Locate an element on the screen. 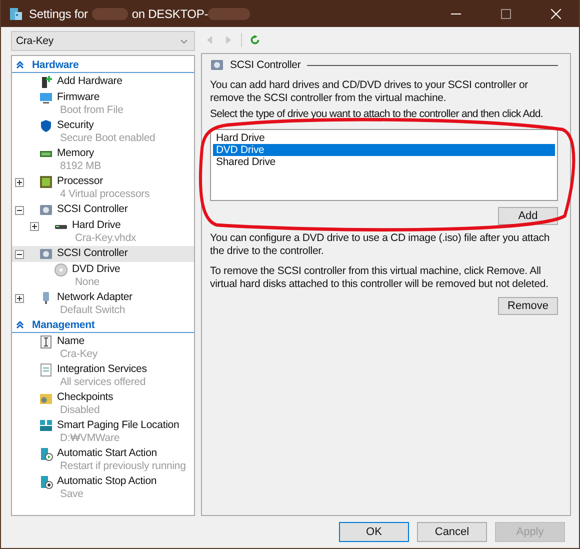 The height and width of the screenshot is (549, 580). item-name: Automatic Stop Action is located at coordinates (107, 481).